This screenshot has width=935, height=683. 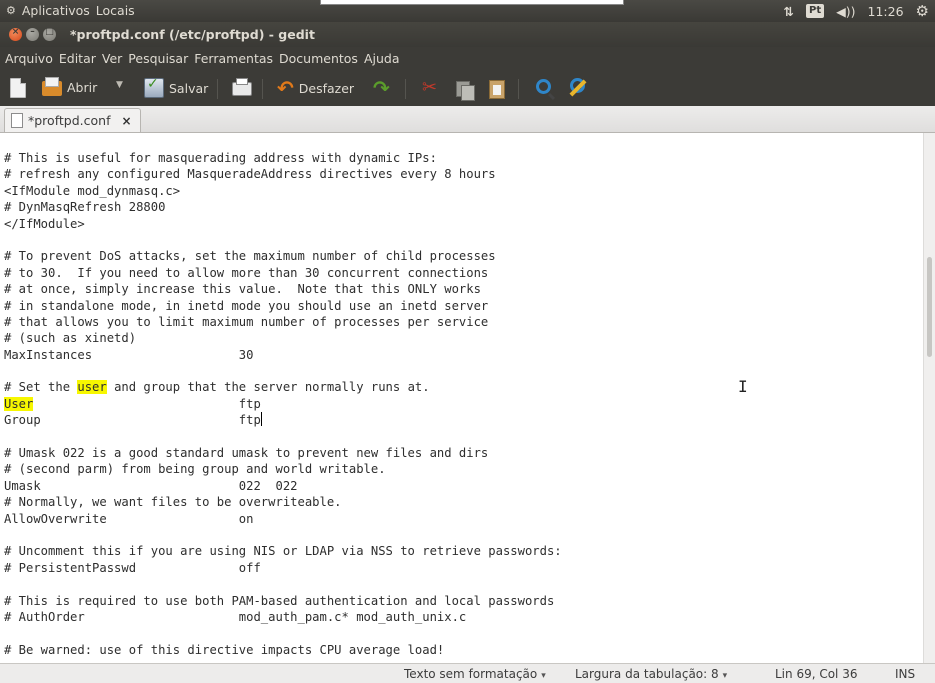 I want to click on new-button, so click(x=18, y=88).